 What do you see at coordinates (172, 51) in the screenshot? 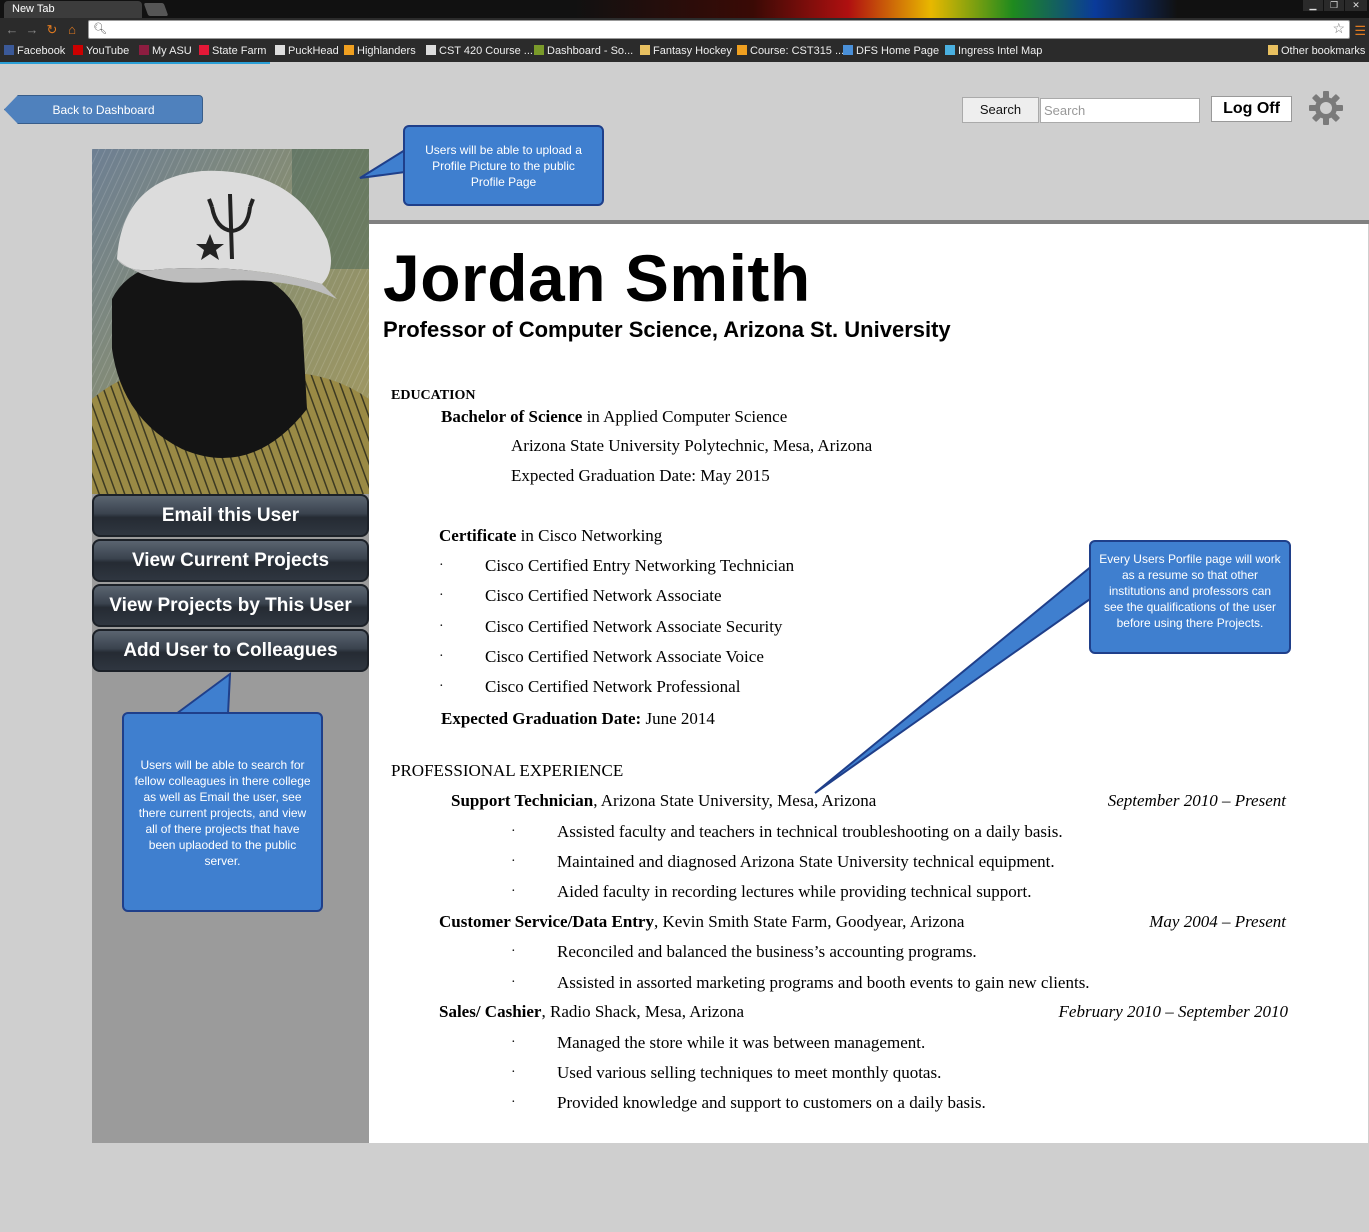
I see `bookmark-label: My ASU` at bounding box center [172, 51].